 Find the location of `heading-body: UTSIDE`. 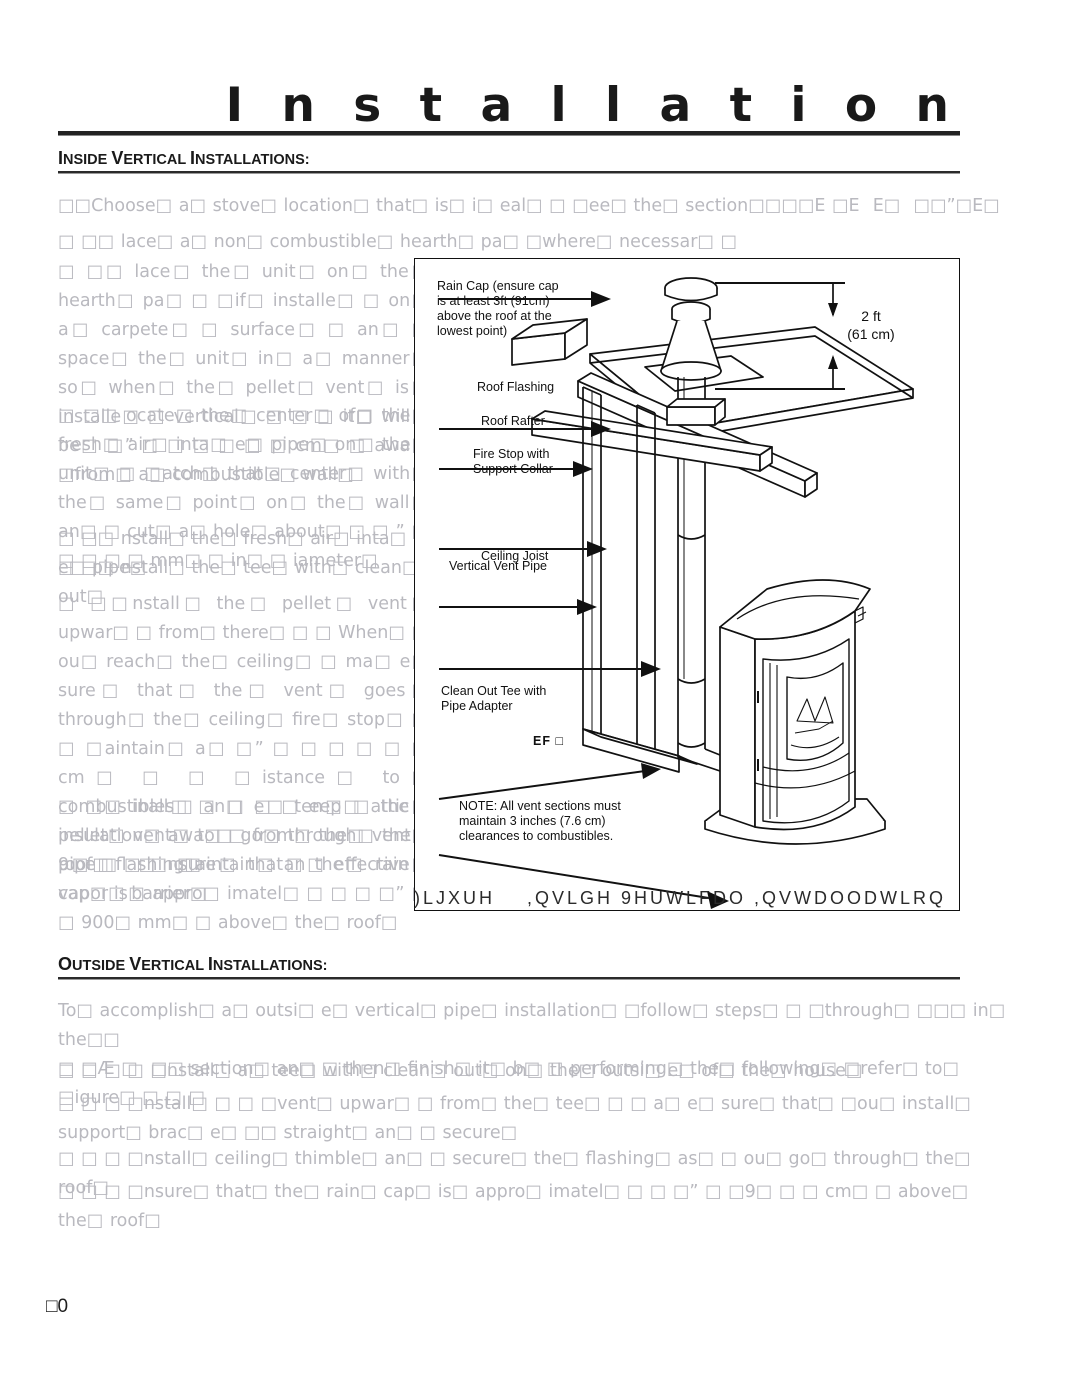

heading-body: UTSIDE is located at coordinates (101, 966).